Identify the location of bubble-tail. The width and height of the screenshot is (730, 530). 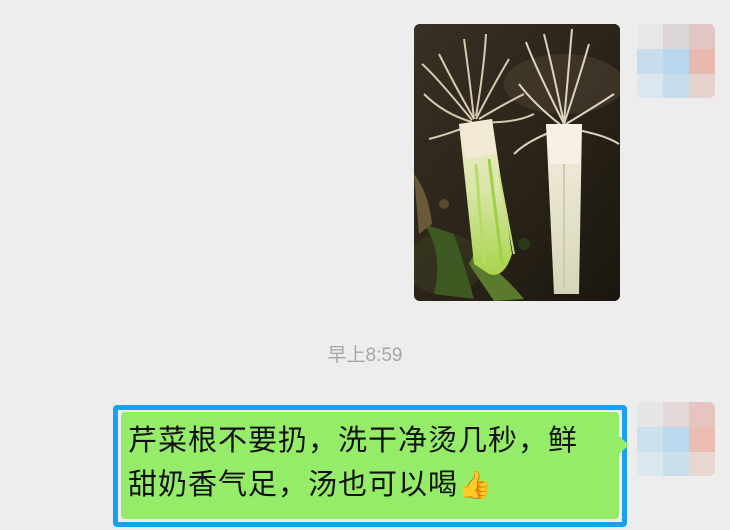
(624, 445).